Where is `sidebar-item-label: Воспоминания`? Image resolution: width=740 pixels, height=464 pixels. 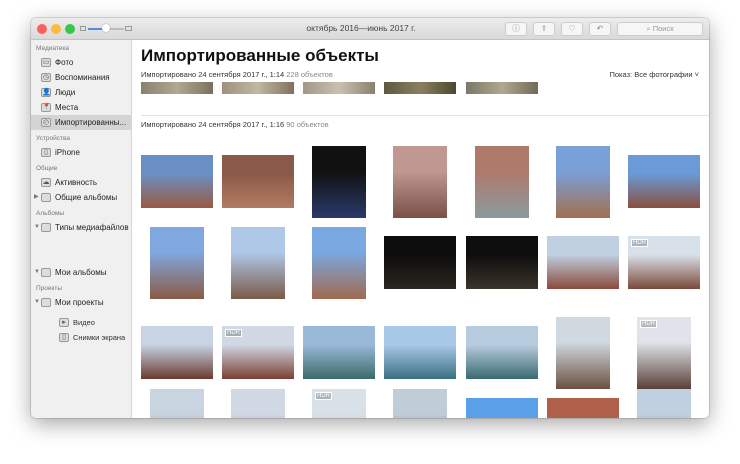
sidebar-item-label: Воспоминания is located at coordinates (82, 77).